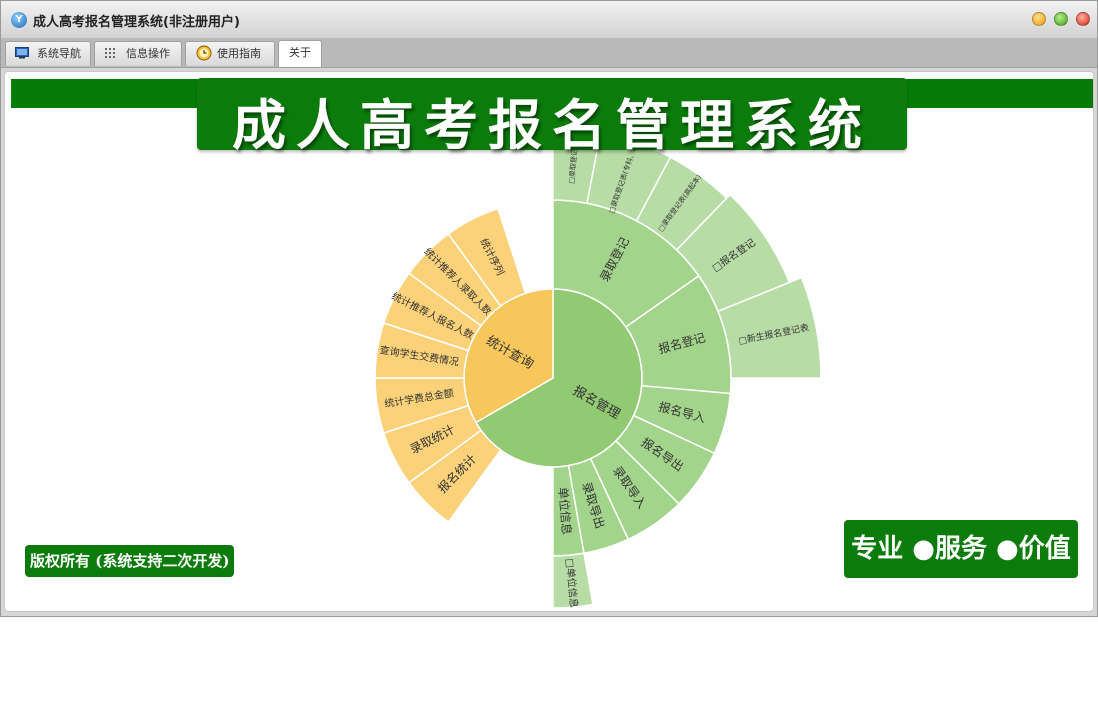 The image size is (1098, 719). I want to click on tab-label: 系统导航, so click(59, 53).